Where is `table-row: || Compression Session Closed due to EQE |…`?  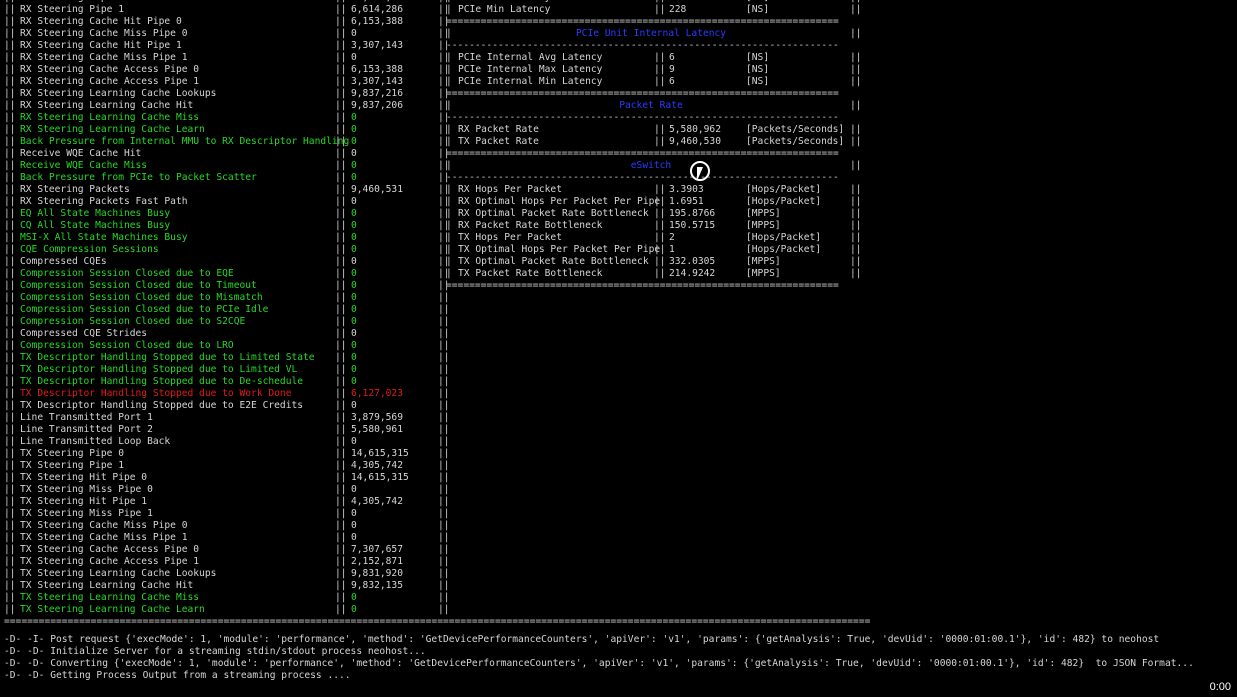
table-row: || Compression Session Closed due to EQE |… is located at coordinates (618, 274).